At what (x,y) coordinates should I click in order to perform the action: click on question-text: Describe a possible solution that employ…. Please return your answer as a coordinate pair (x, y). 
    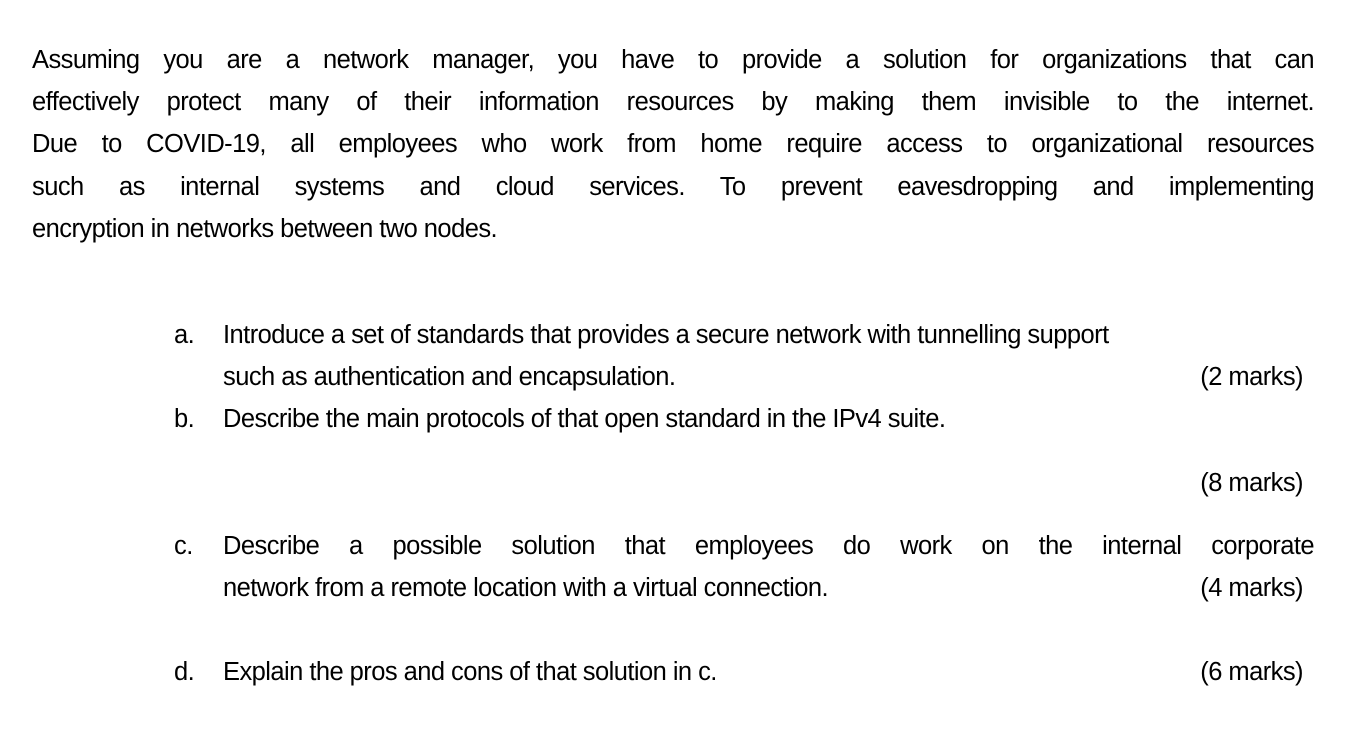
    Looking at the image, I should click on (769, 546).